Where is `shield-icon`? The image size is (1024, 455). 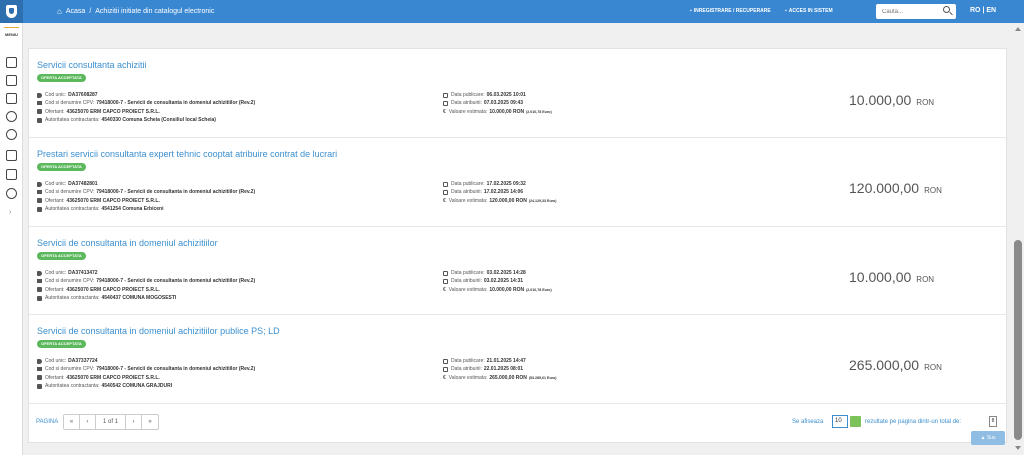
shield-icon is located at coordinates (11, 11).